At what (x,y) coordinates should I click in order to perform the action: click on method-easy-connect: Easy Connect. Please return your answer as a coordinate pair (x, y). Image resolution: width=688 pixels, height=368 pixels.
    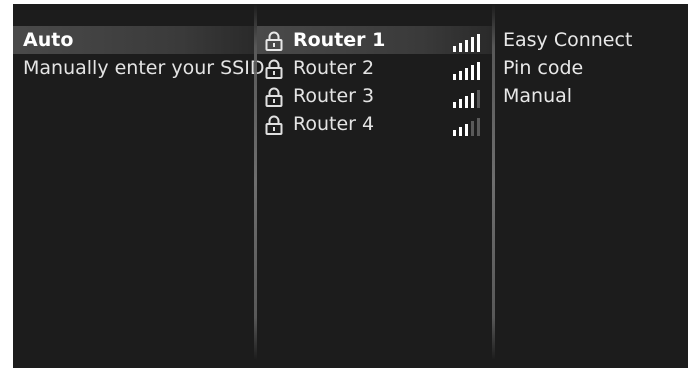
    Looking at the image, I should click on (591, 40).